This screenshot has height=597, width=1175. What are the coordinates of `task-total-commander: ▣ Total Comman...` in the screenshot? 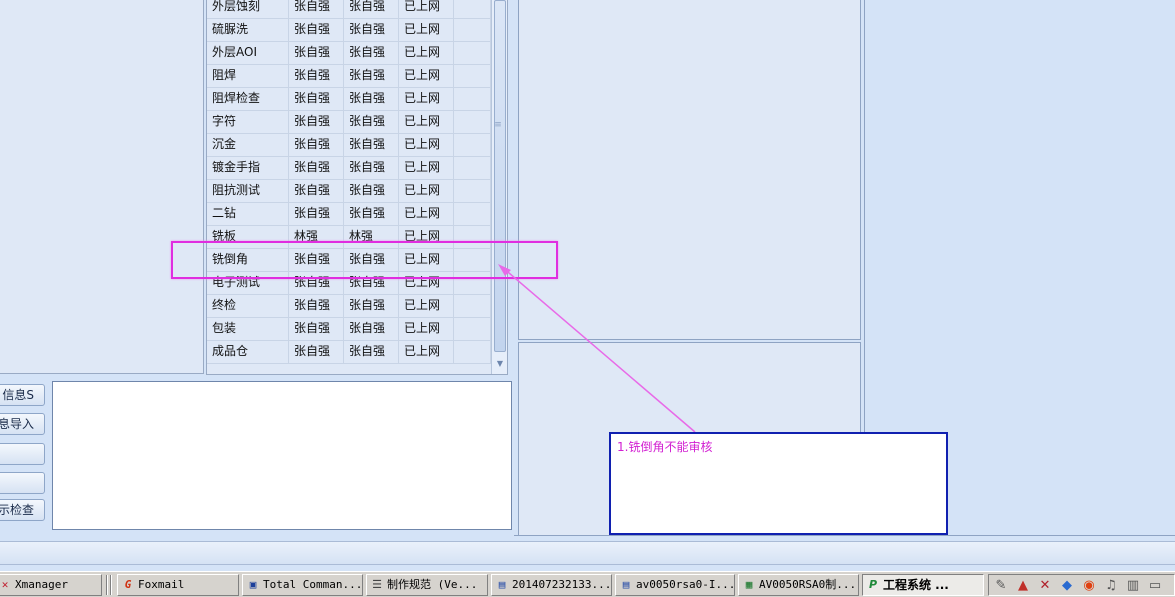 It's located at (302, 585).